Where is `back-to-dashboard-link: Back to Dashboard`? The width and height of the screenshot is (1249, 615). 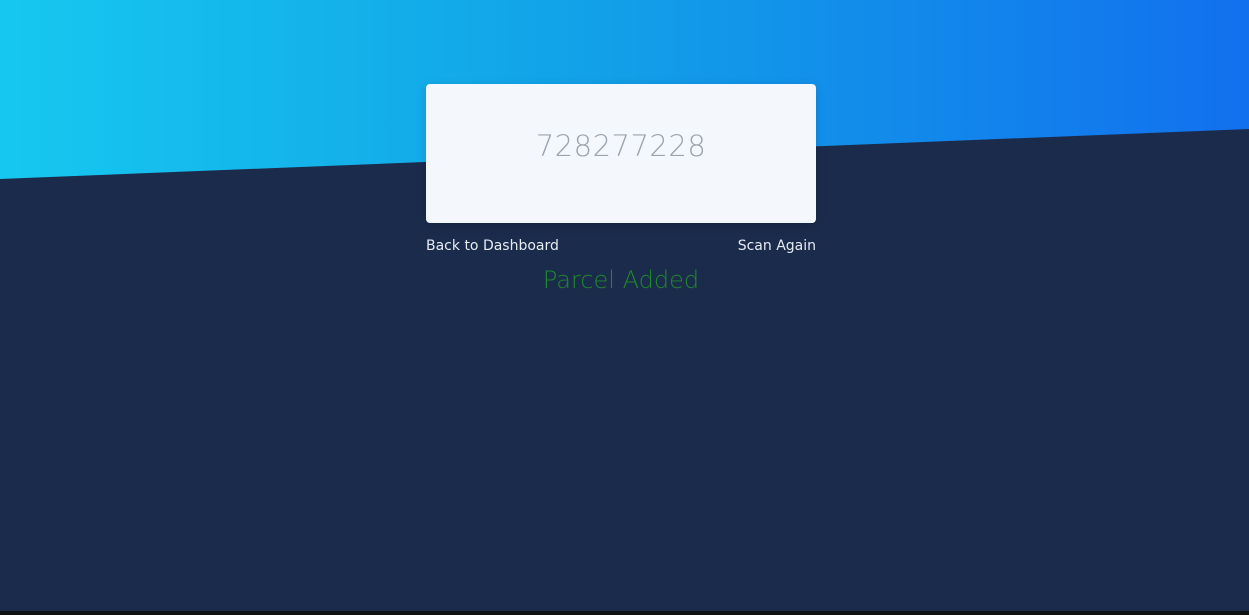 back-to-dashboard-link: Back to Dashboard is located at coordinates (492, 246).